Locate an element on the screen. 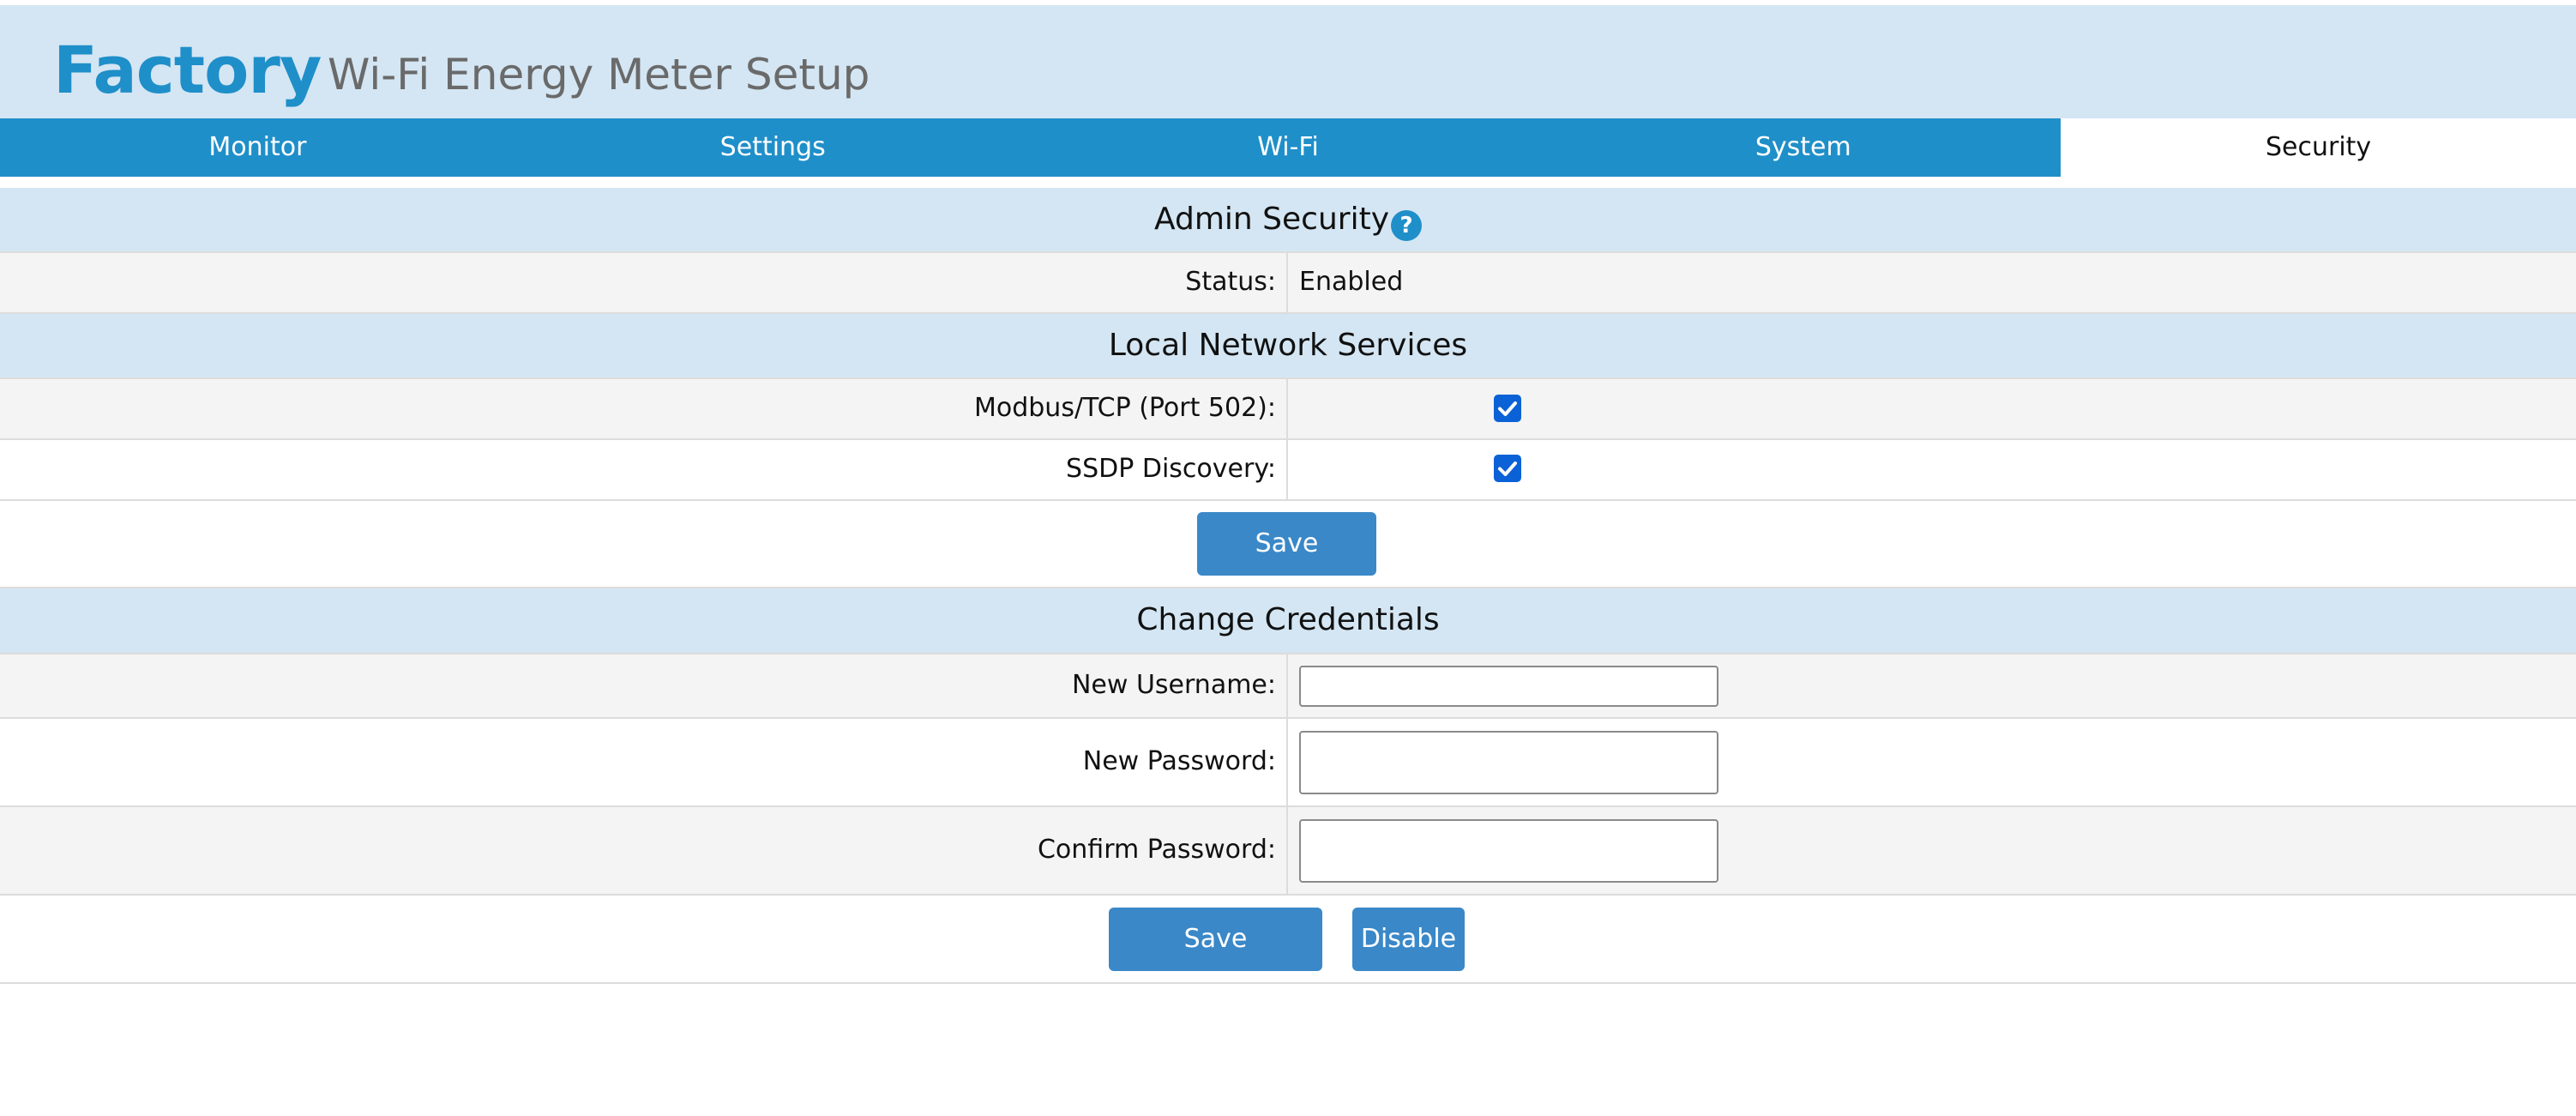 Image resolution: width=2576 pixels, height=1116 pixels. main-nav: Monitor Settings Wi-Fi System Security is located at coordinates (1288, 152).